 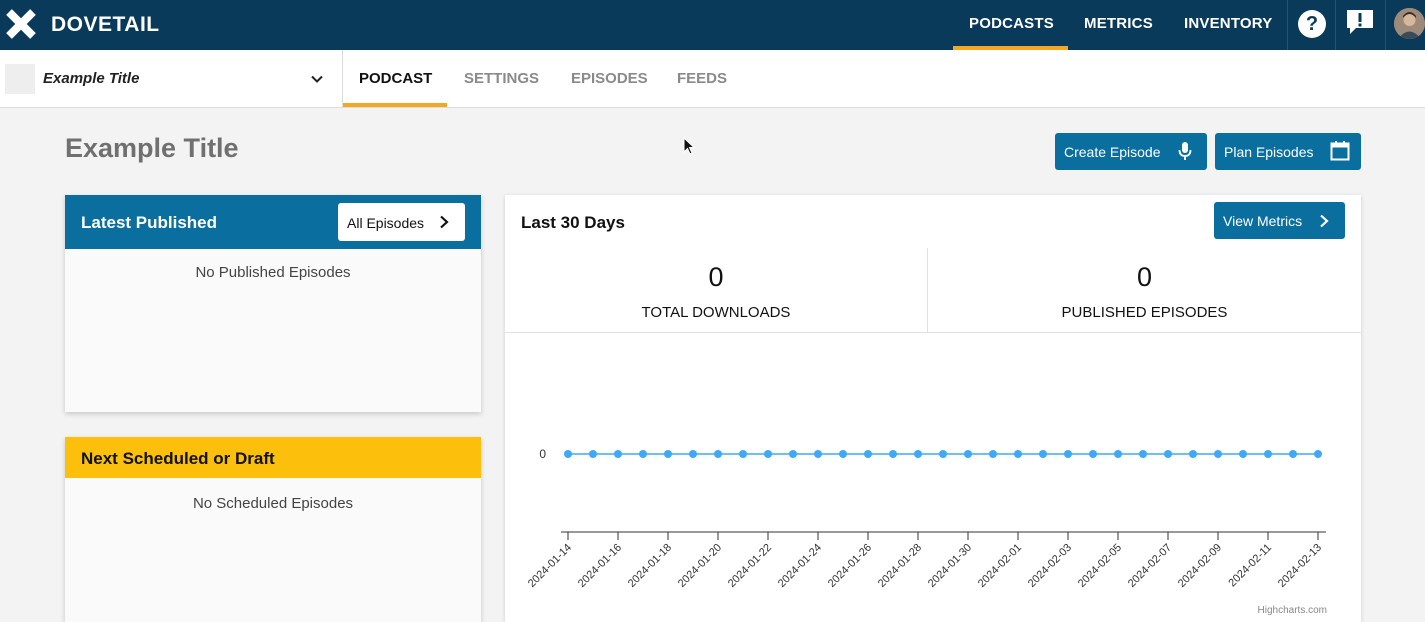 I want to click on tab-episodes: EPISODES, so click(x=609, y=78).